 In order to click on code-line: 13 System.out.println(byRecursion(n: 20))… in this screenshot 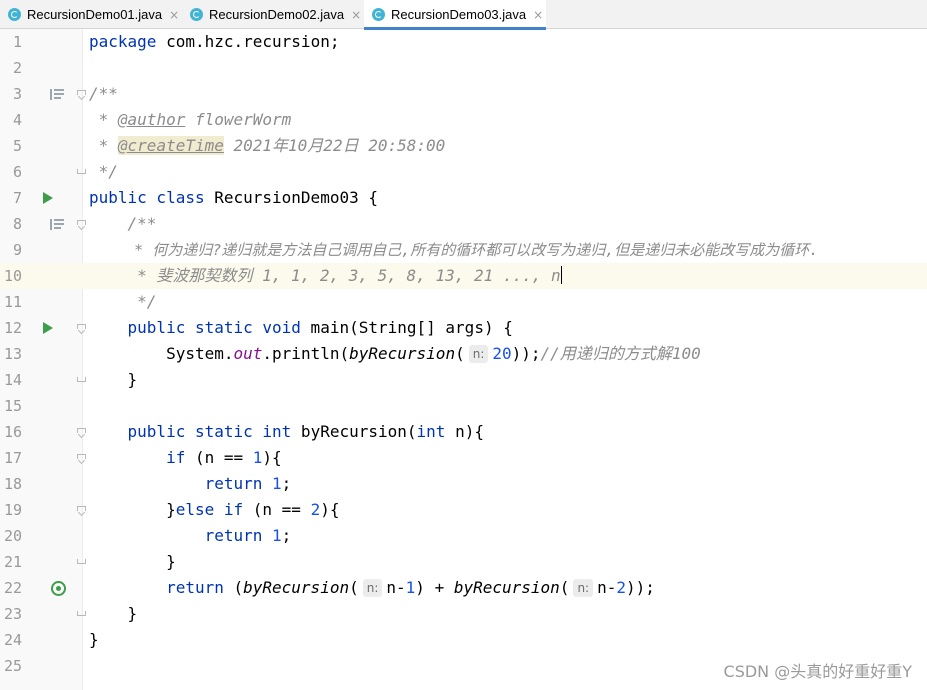, I will do `click(463, 354)`.